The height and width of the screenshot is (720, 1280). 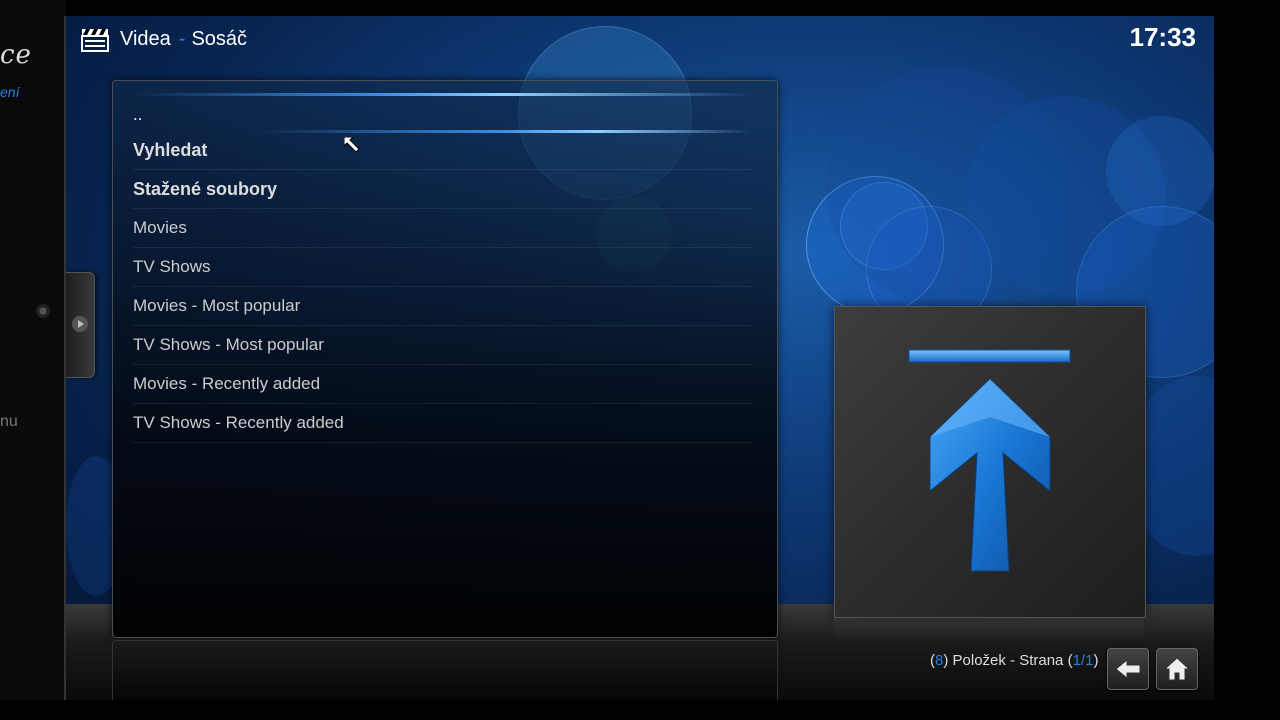 What do you see at coordinates (205, 188) in the screenshot?
I see `list-item-label: Stažené soubory` at bounding box center [205, 188].